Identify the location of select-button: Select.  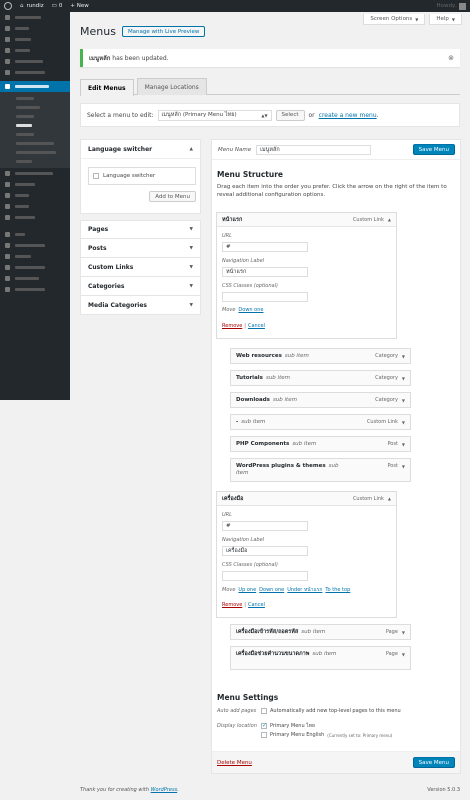
(290, 115).